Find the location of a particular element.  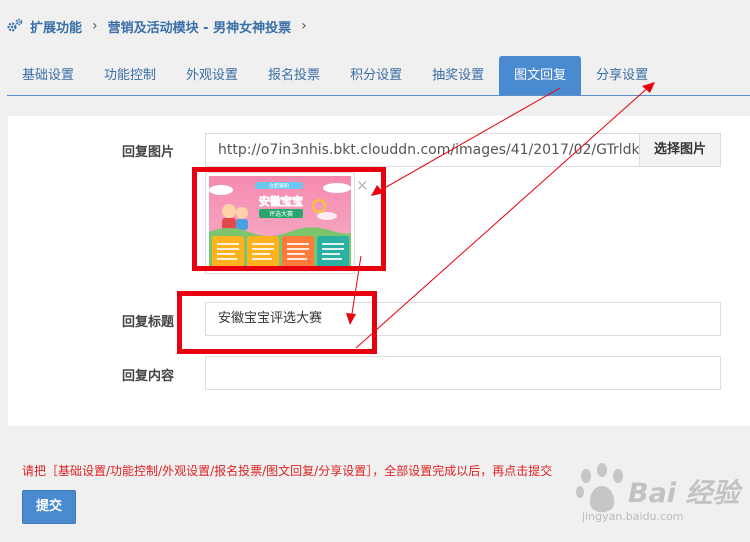

tab-feature-control: 功能控制 is located at coordinates (130, 75).